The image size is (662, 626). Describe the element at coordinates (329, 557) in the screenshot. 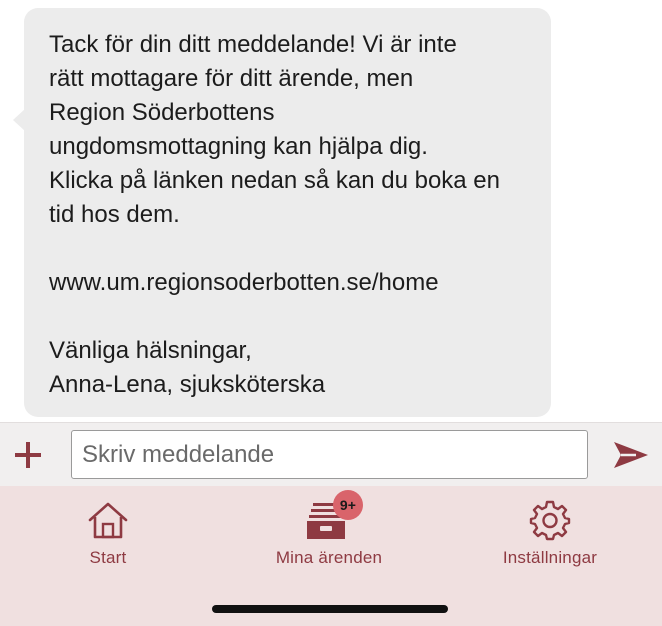

I see `tab-mina-arenden-label: Mina ärenden` at that location.